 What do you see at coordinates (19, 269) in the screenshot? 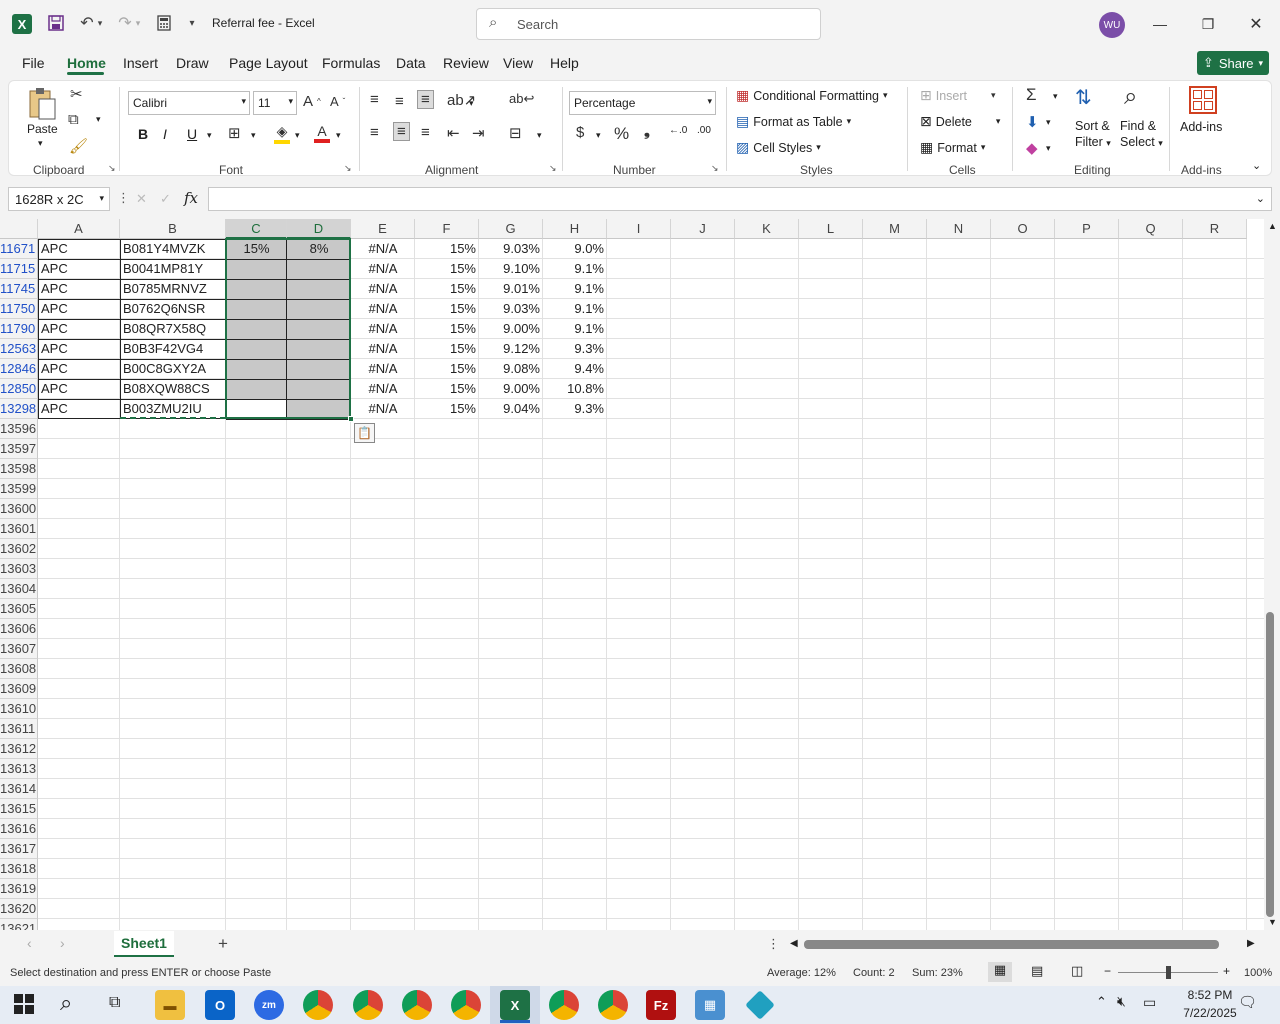
I see `row-header: 11715` at bounding box center [19, 269].